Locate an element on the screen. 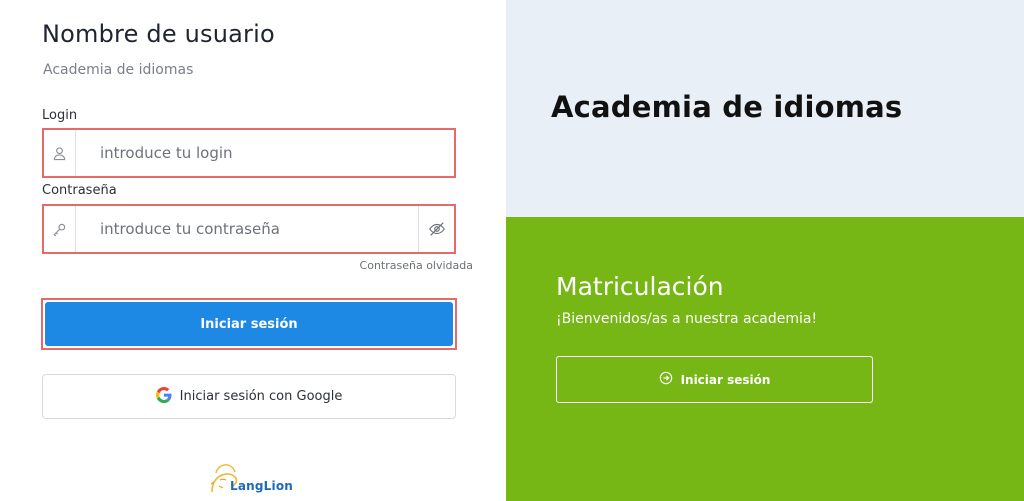  page-subtitle: Academia de idiomas is located at coordinates (118, 70).